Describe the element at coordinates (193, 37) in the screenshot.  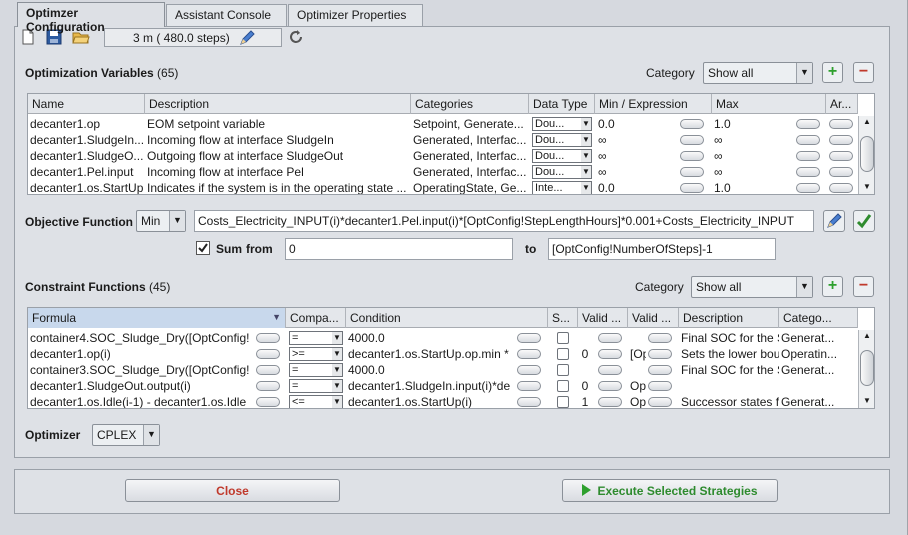
I see `step-length-field: 3 m ( 480.0 steps)` at that location.